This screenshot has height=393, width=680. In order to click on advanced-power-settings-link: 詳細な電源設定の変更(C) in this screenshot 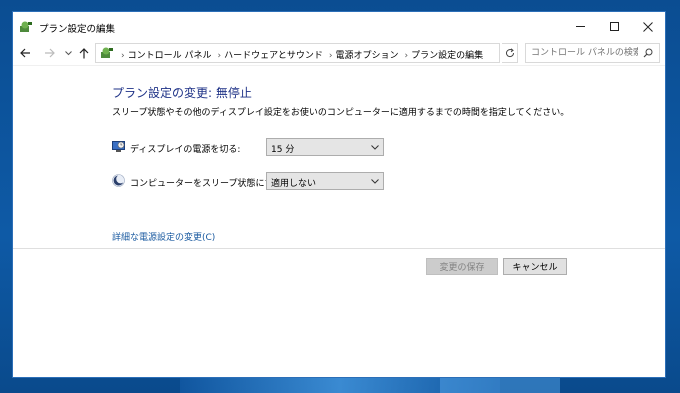, I will do `click(163, 236)`.